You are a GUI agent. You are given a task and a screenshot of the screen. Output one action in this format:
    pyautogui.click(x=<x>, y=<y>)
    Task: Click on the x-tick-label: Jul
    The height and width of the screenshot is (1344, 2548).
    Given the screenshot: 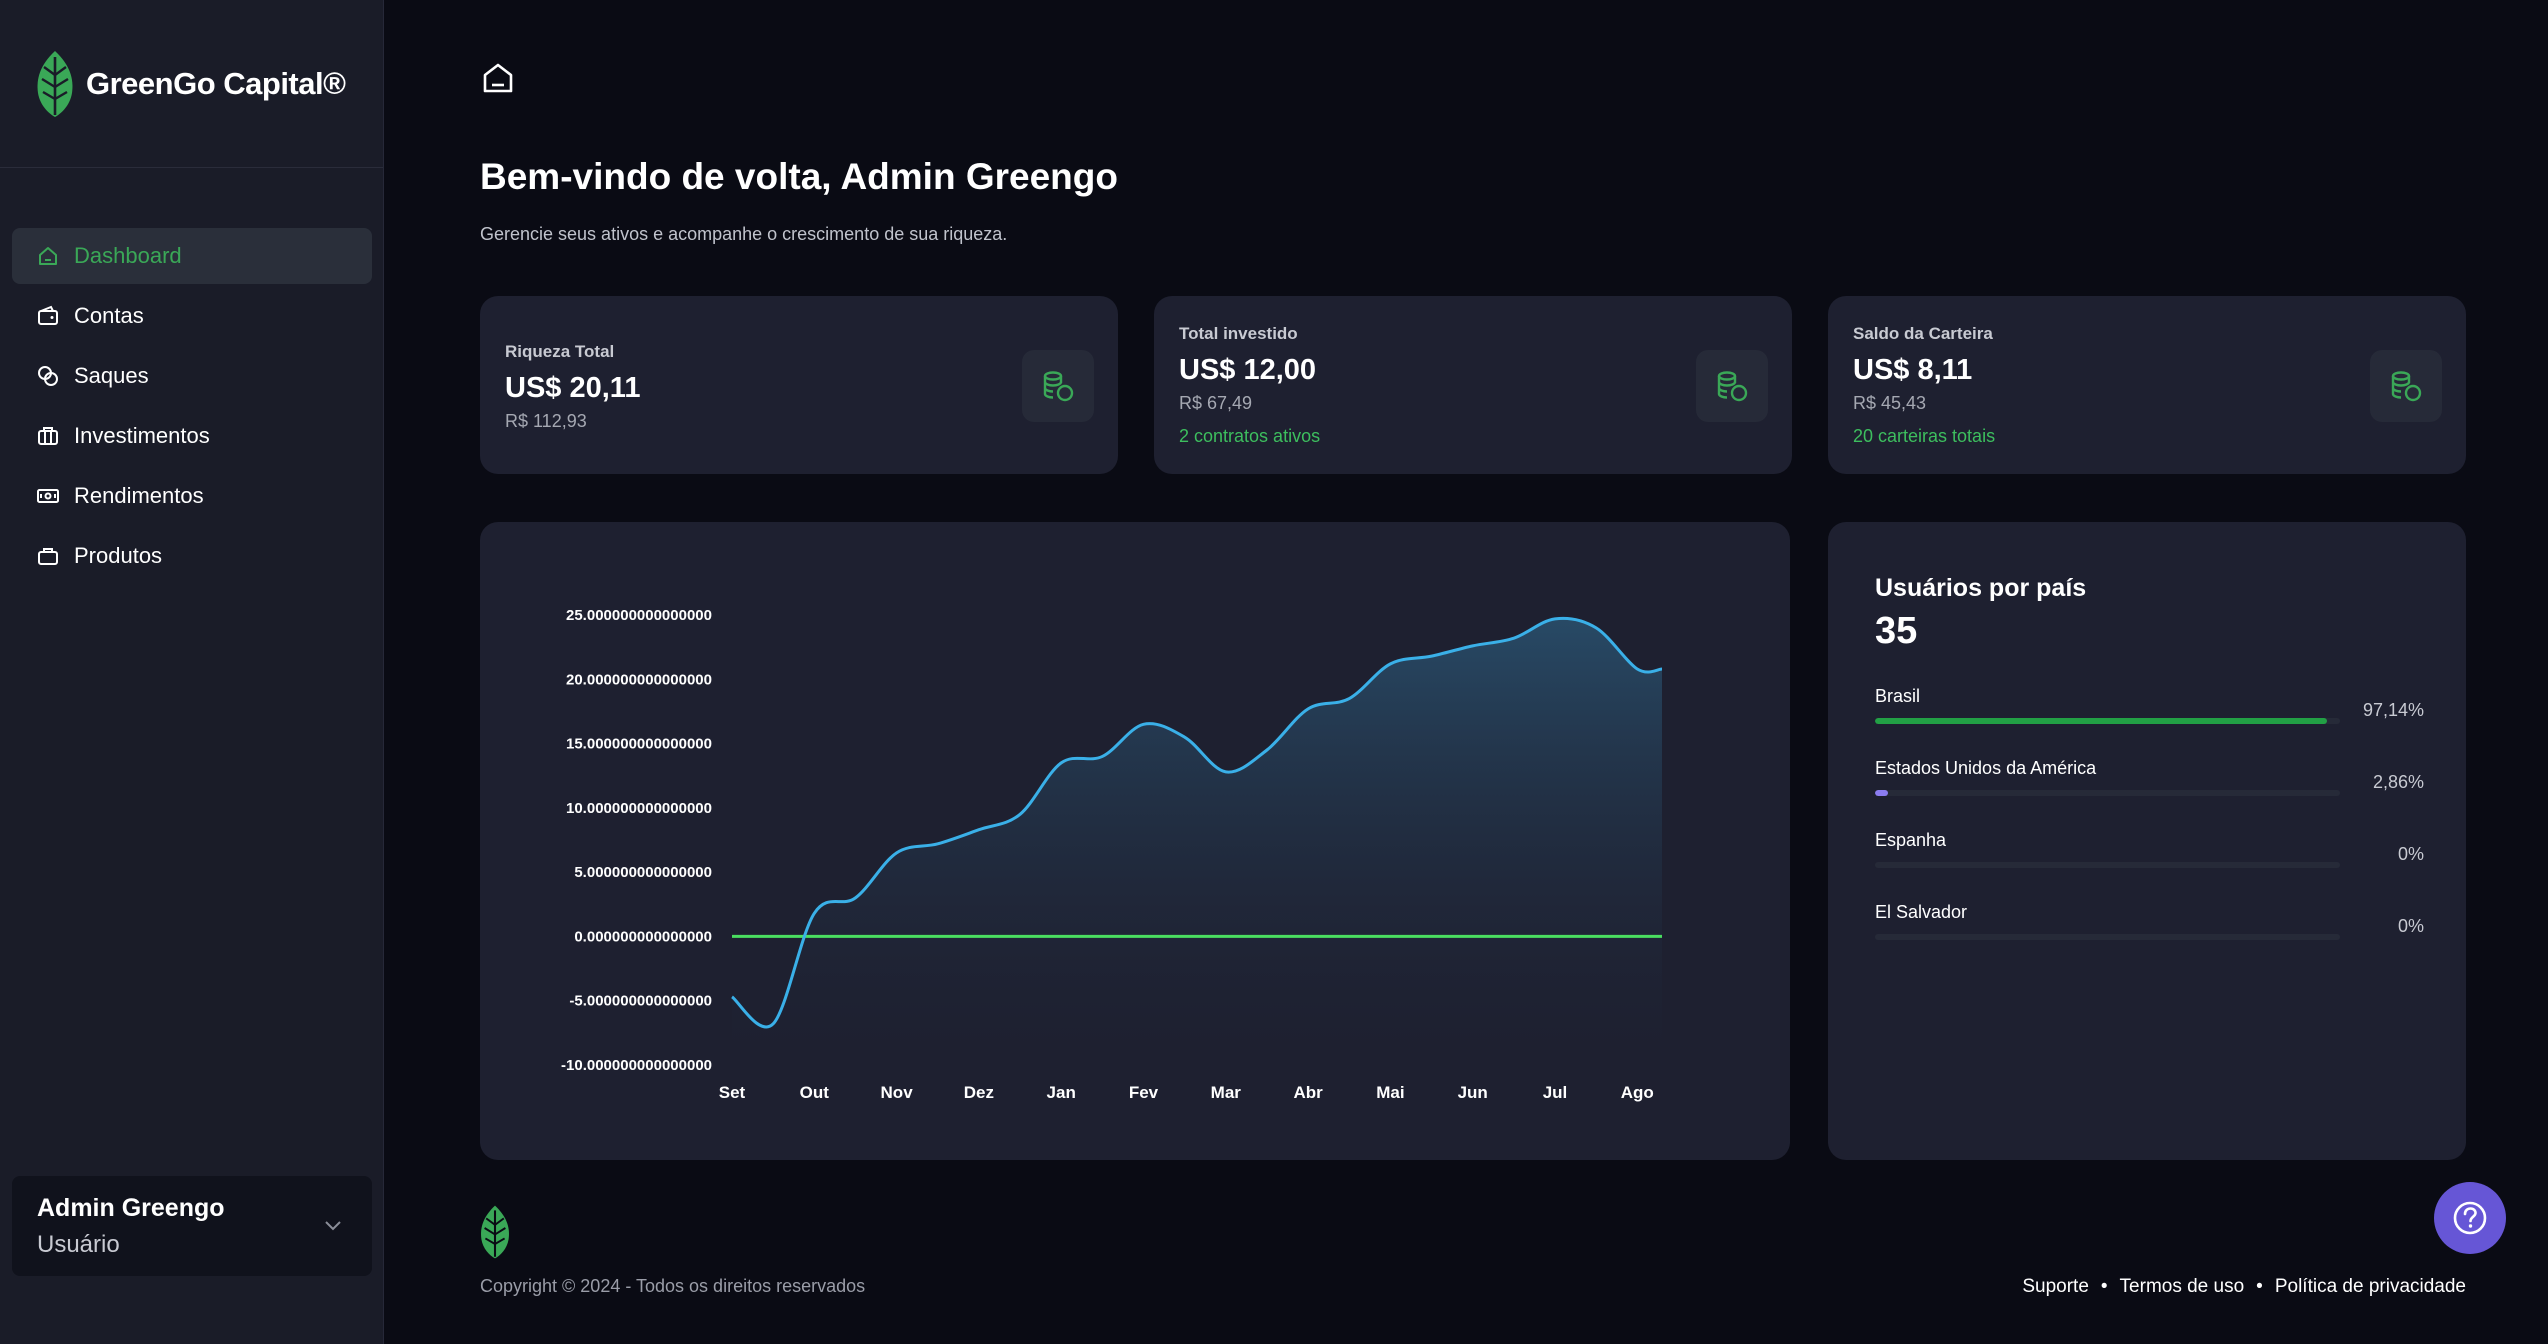 What is the action you would take?
    pyautogui.click(x=1555, y=1092)
    